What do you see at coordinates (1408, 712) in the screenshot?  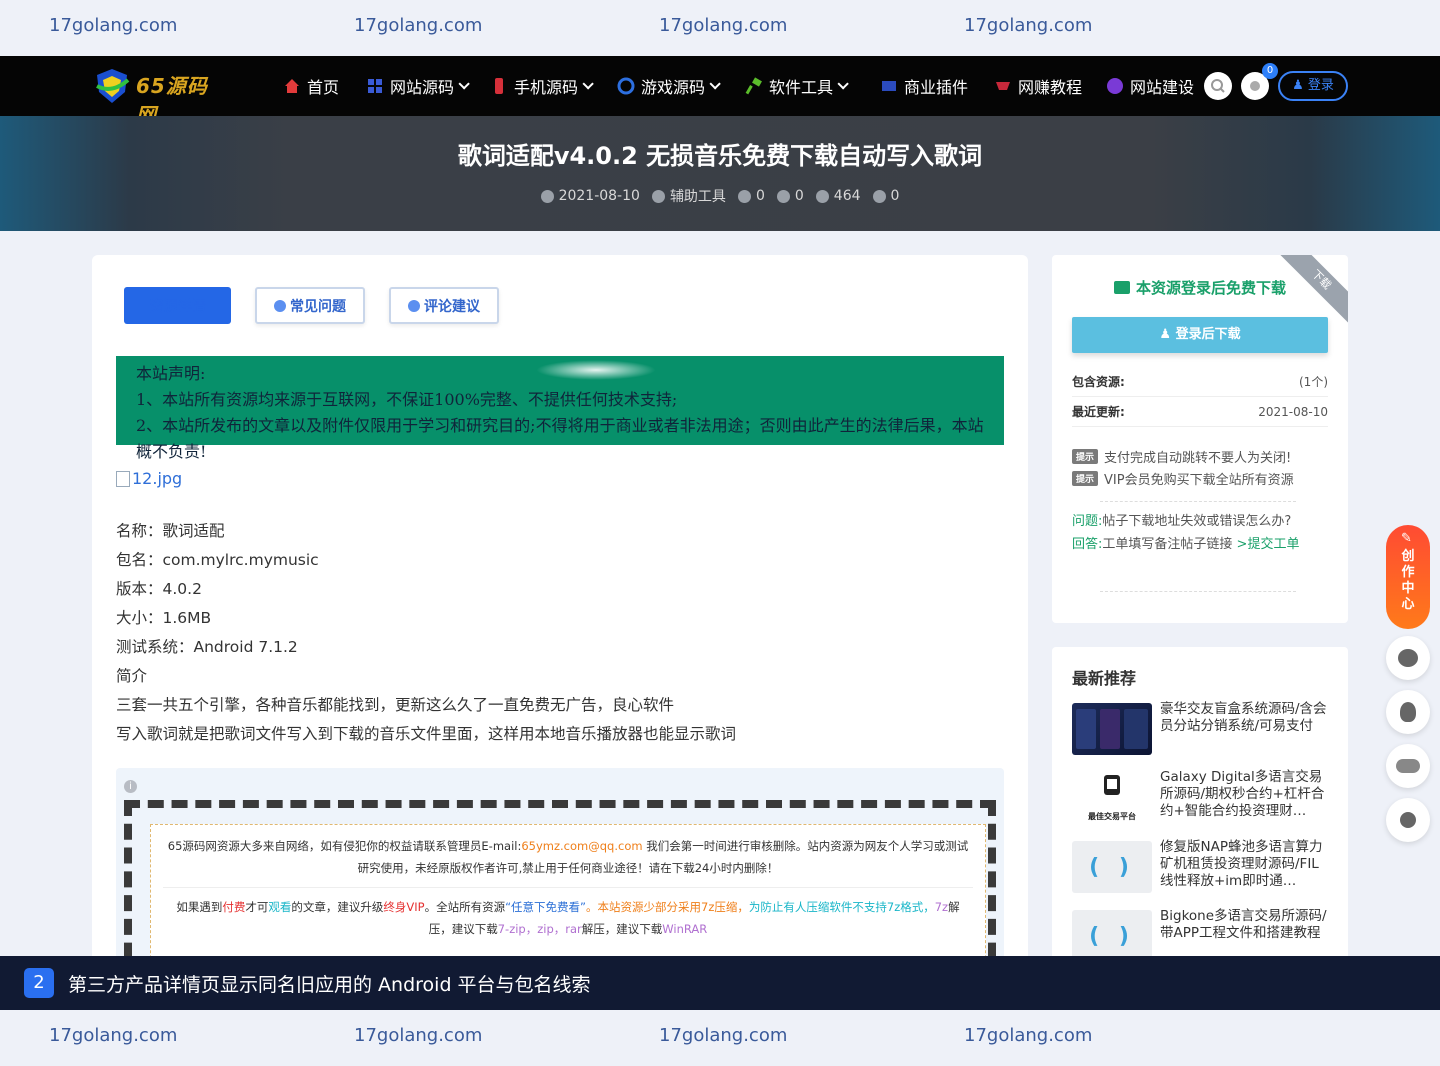 I see `qq-button` at bounding box center [1408, 712].